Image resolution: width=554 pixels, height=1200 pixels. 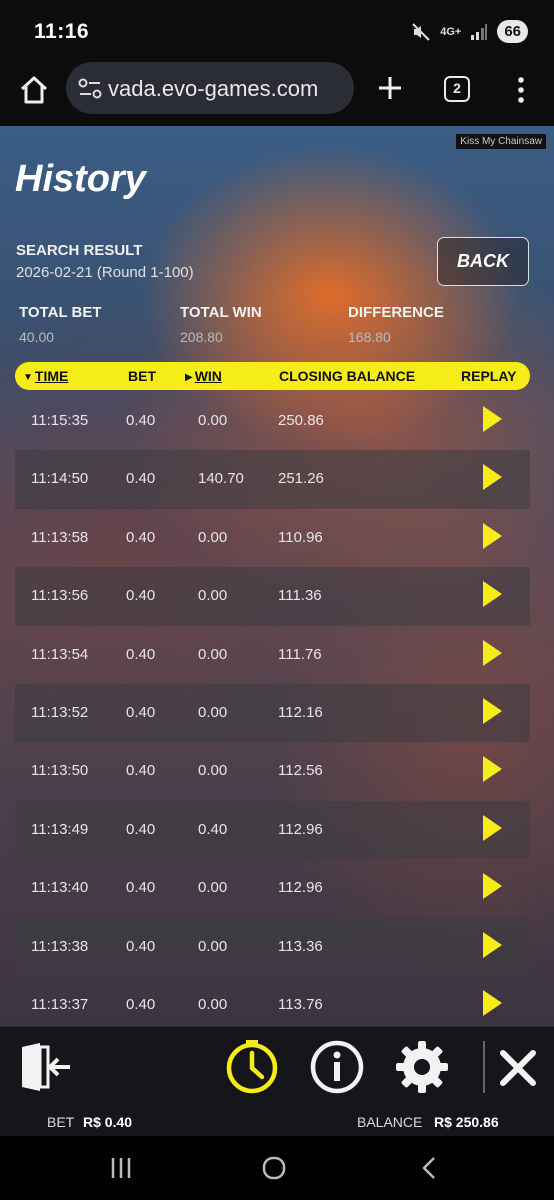 What do you see at coordinates (421, 31) in the screenshot?
I see `mute-icon` at bounding box center [421, 31].